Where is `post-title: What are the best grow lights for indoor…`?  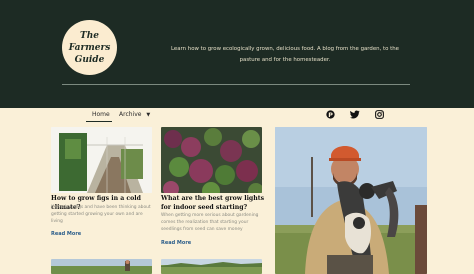
post-title: What are the best grow lights for indoor… is located at coordinates (215, 203).